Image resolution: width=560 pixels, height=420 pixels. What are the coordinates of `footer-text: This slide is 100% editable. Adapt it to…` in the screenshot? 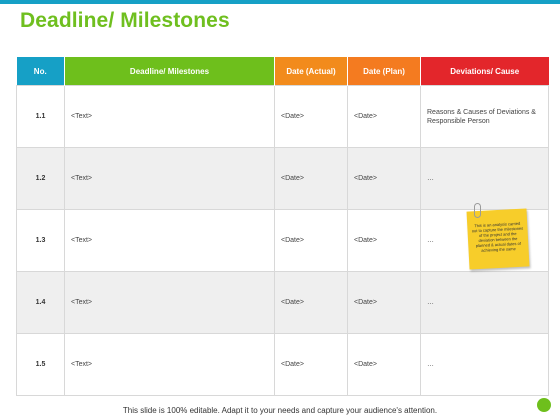 It's located at (280, 410).